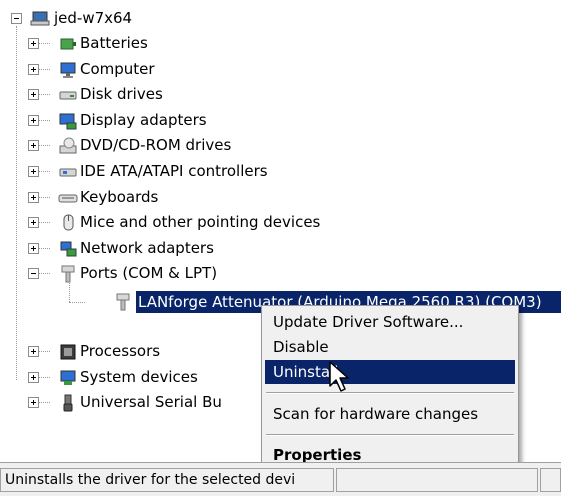  Describe the element at coordinates (390, 372) in the screenshot. I see `menu-item-uninstall: Uninstall` at that location.